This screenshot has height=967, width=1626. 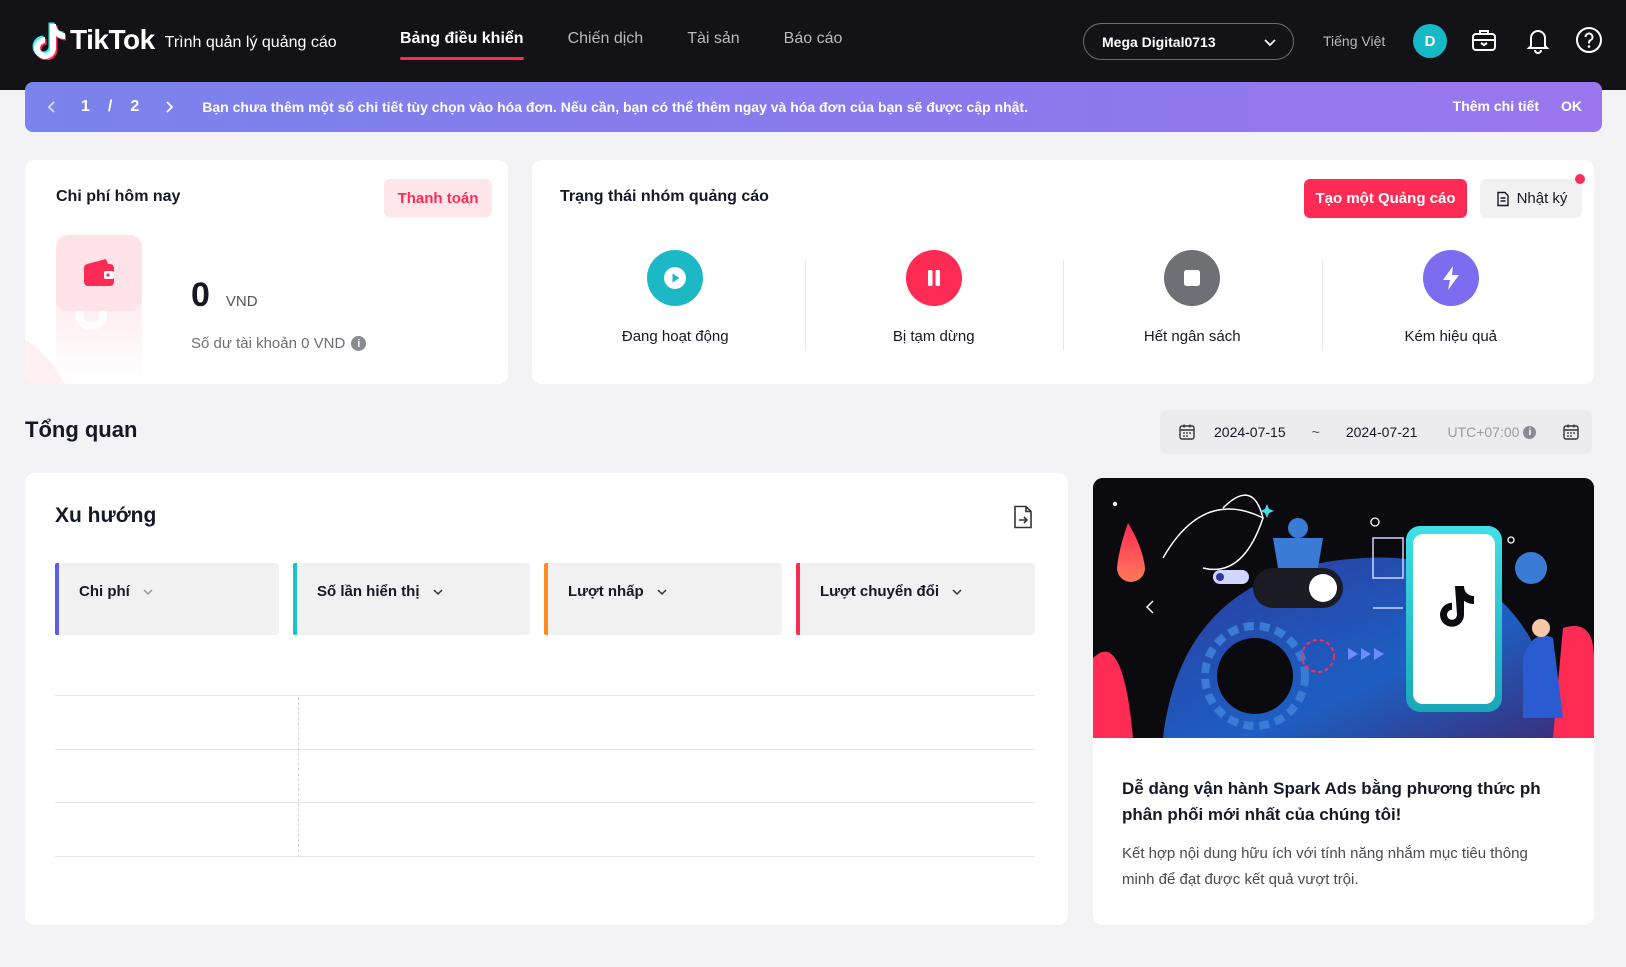 I want to click on notification-dot, so click(x=1580, y=179).